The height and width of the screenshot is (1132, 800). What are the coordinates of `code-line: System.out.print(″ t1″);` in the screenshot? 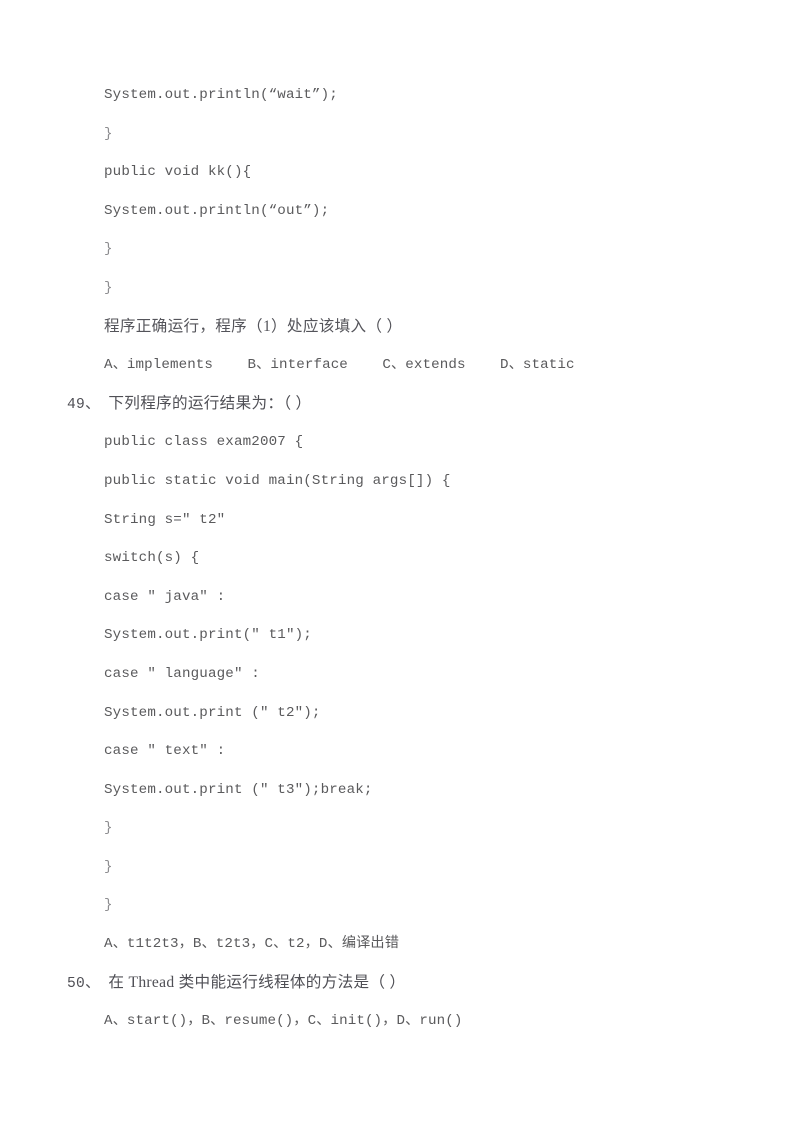 It's located at (208, 635).